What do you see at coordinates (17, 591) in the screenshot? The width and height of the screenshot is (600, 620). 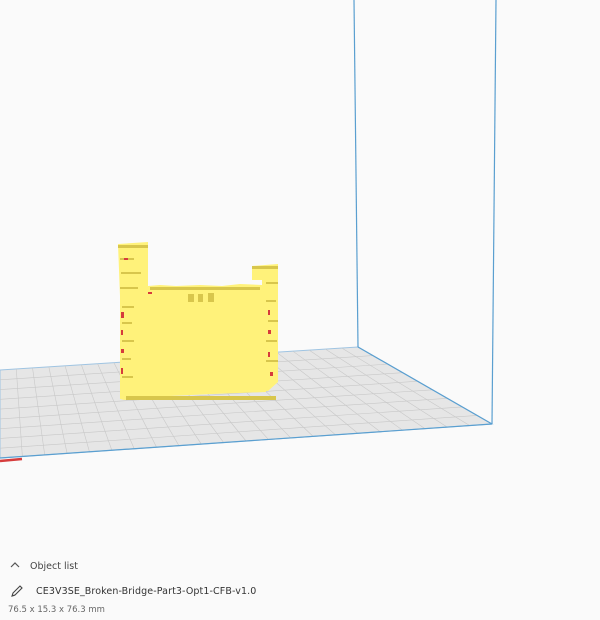 I see `pencil-icon` at bounding box center [17, 591].